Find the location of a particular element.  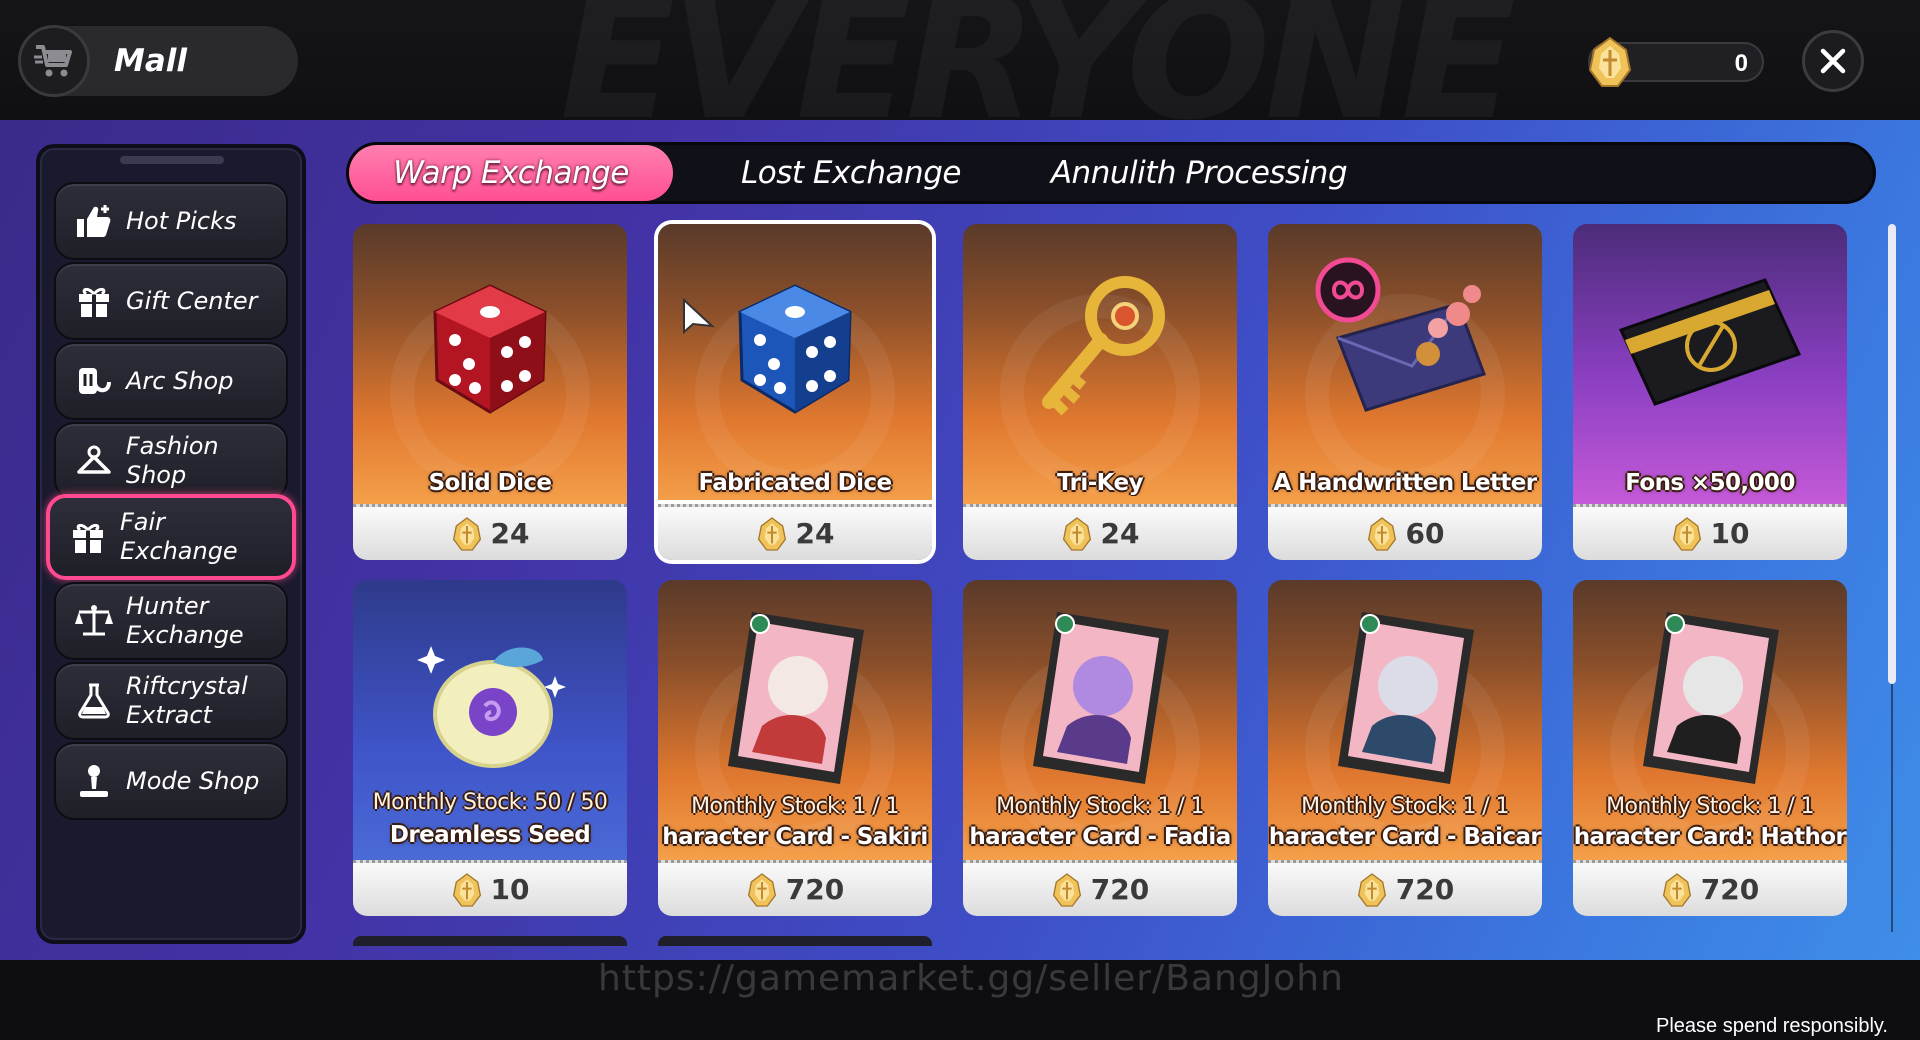

sidebar-item-label: Arc Shop is located at coordinates (180, 380).